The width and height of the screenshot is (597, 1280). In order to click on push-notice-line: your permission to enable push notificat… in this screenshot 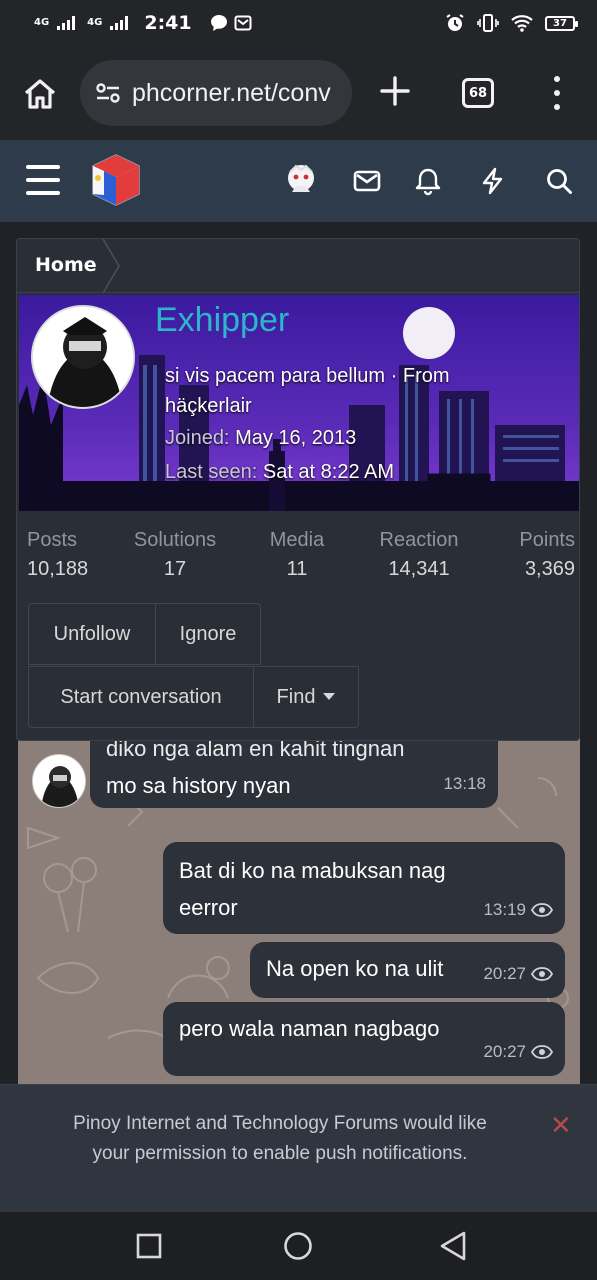, I will do `click(280, 1153)`.